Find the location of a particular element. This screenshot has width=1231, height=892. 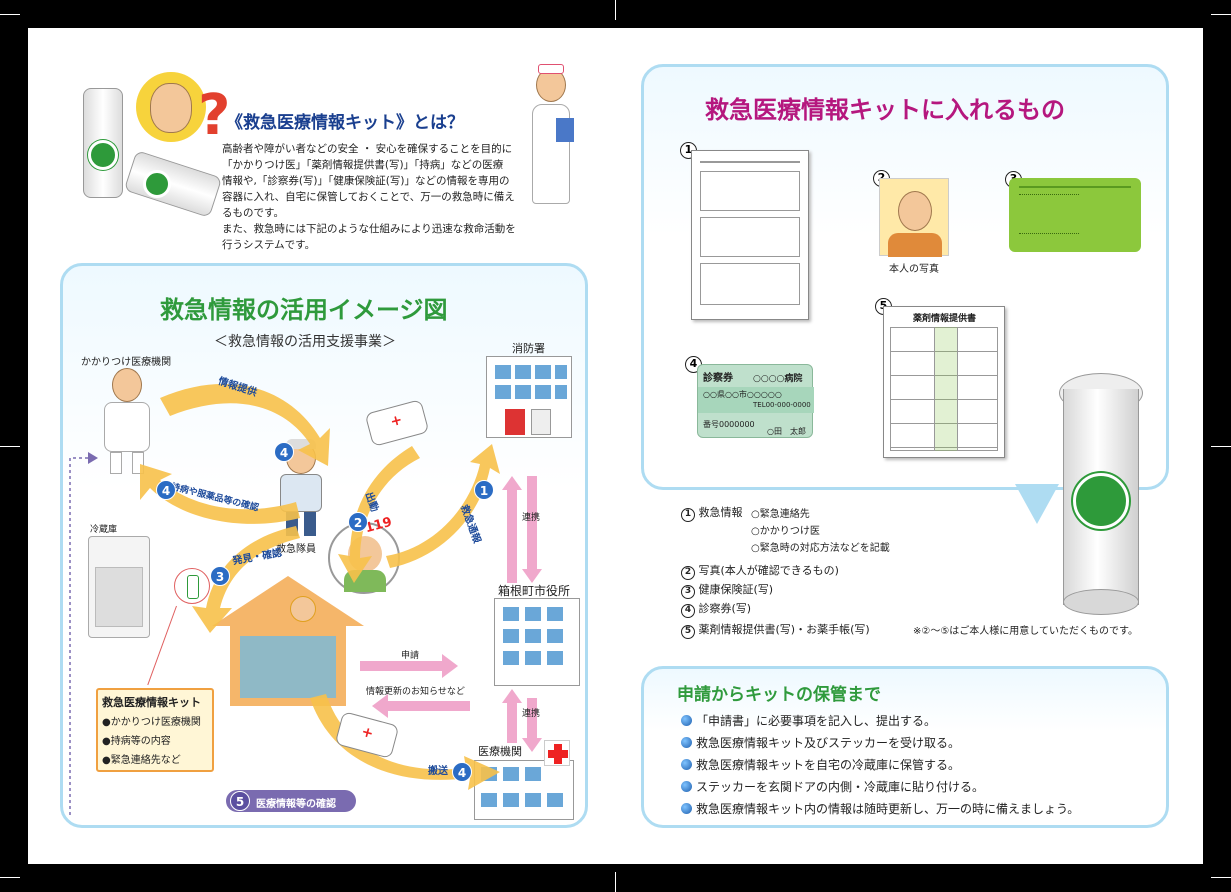

emergency-info-form is located at coordinates (750, 235).